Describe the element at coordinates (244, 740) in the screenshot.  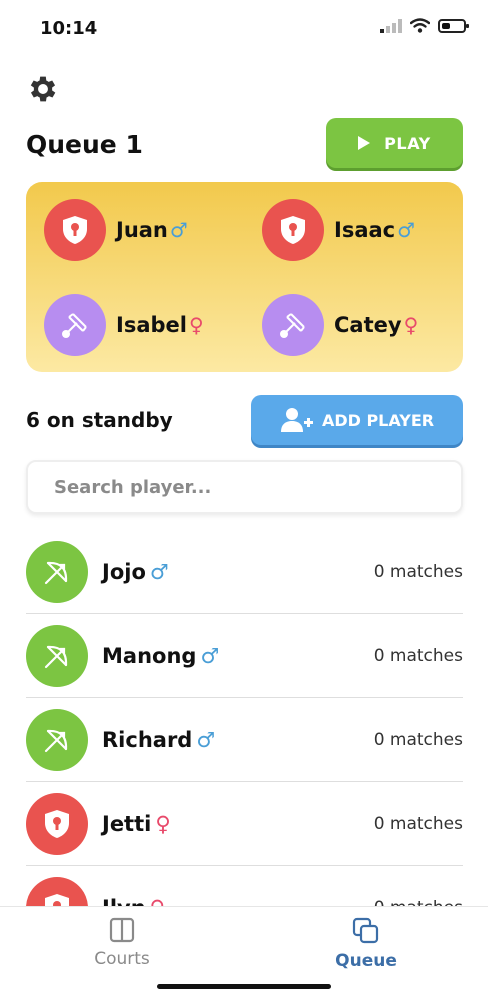
I see `list-item: Richard ♂ 0 matches` at that location.